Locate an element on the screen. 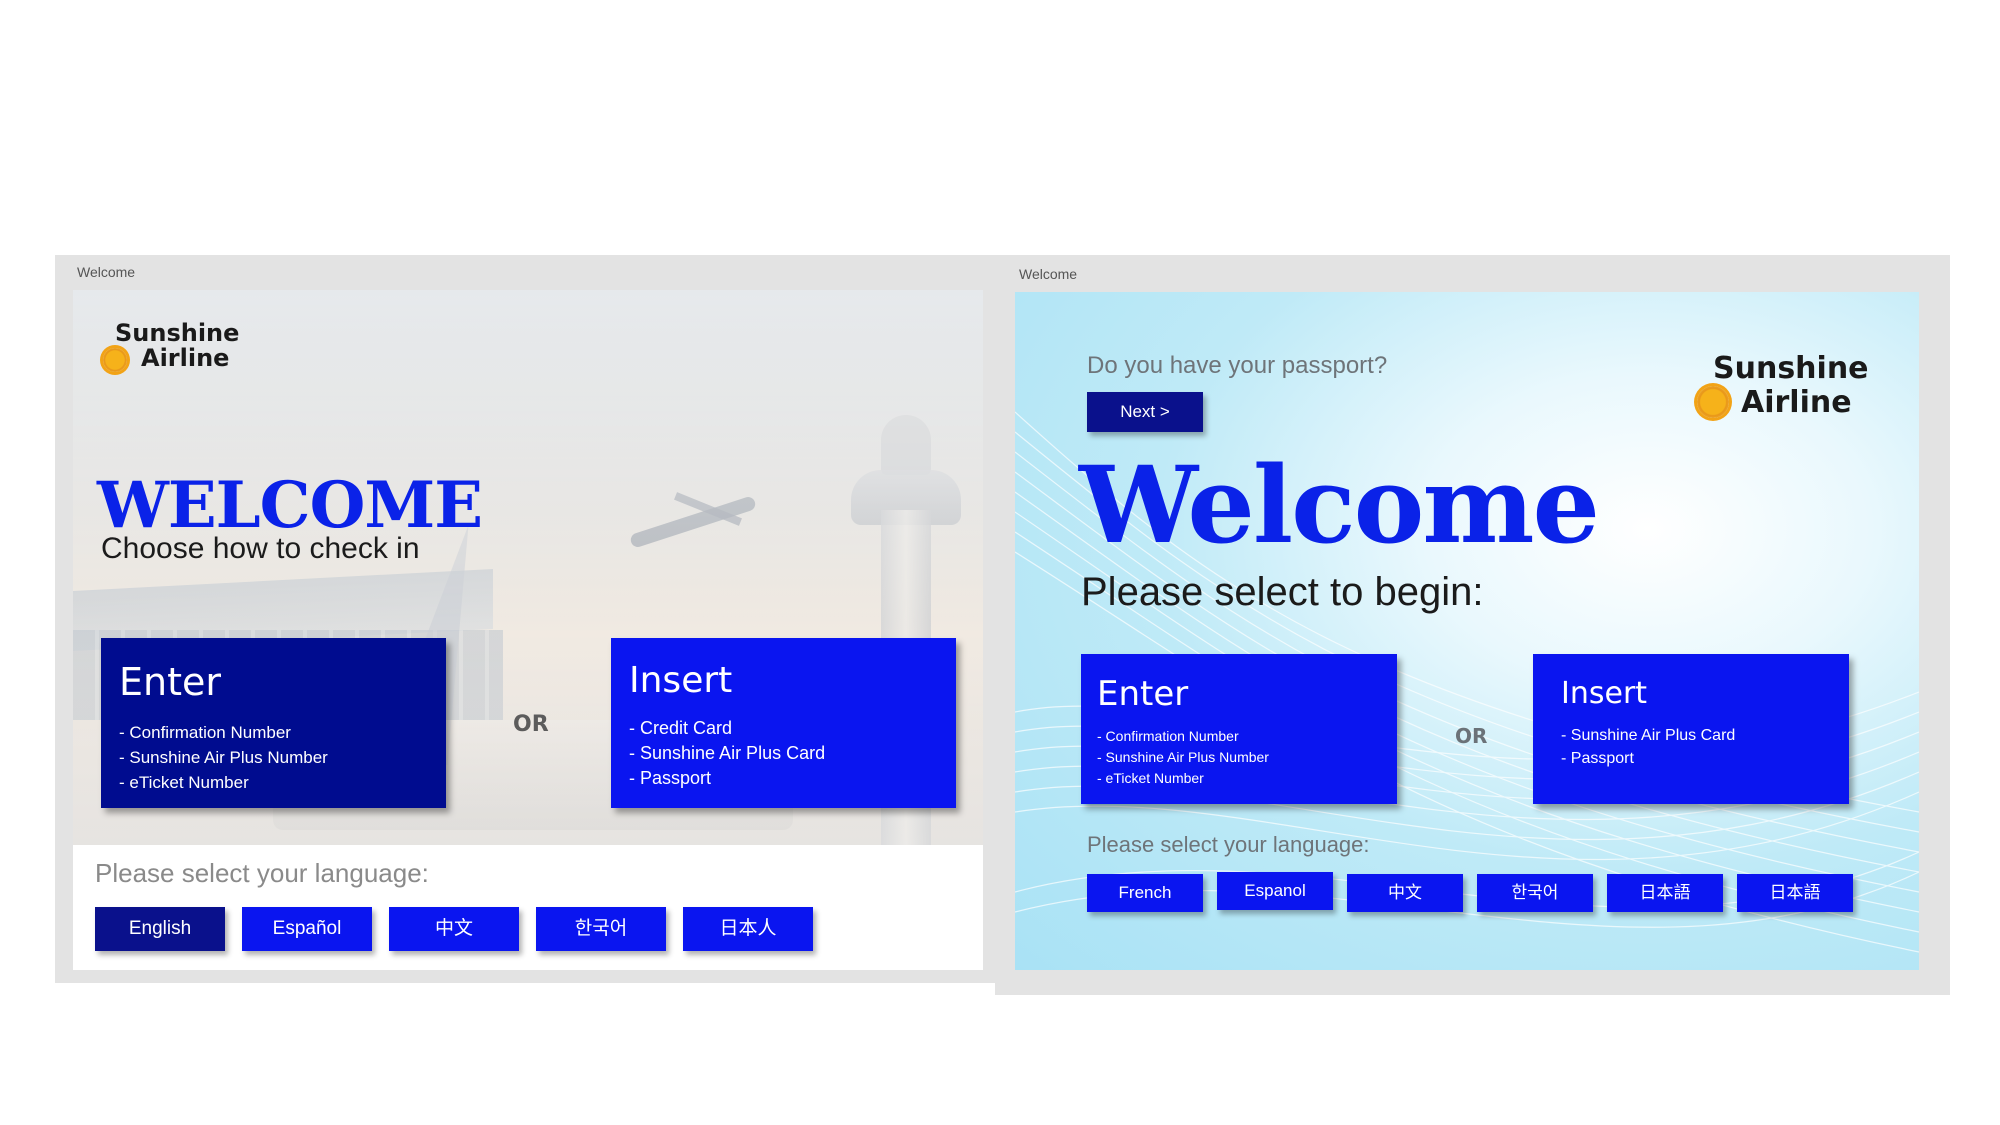 Image resolution: width=2000 pixels, height=1125 pixels. language-button-espanol: Español is located at coordinates (307, 929).